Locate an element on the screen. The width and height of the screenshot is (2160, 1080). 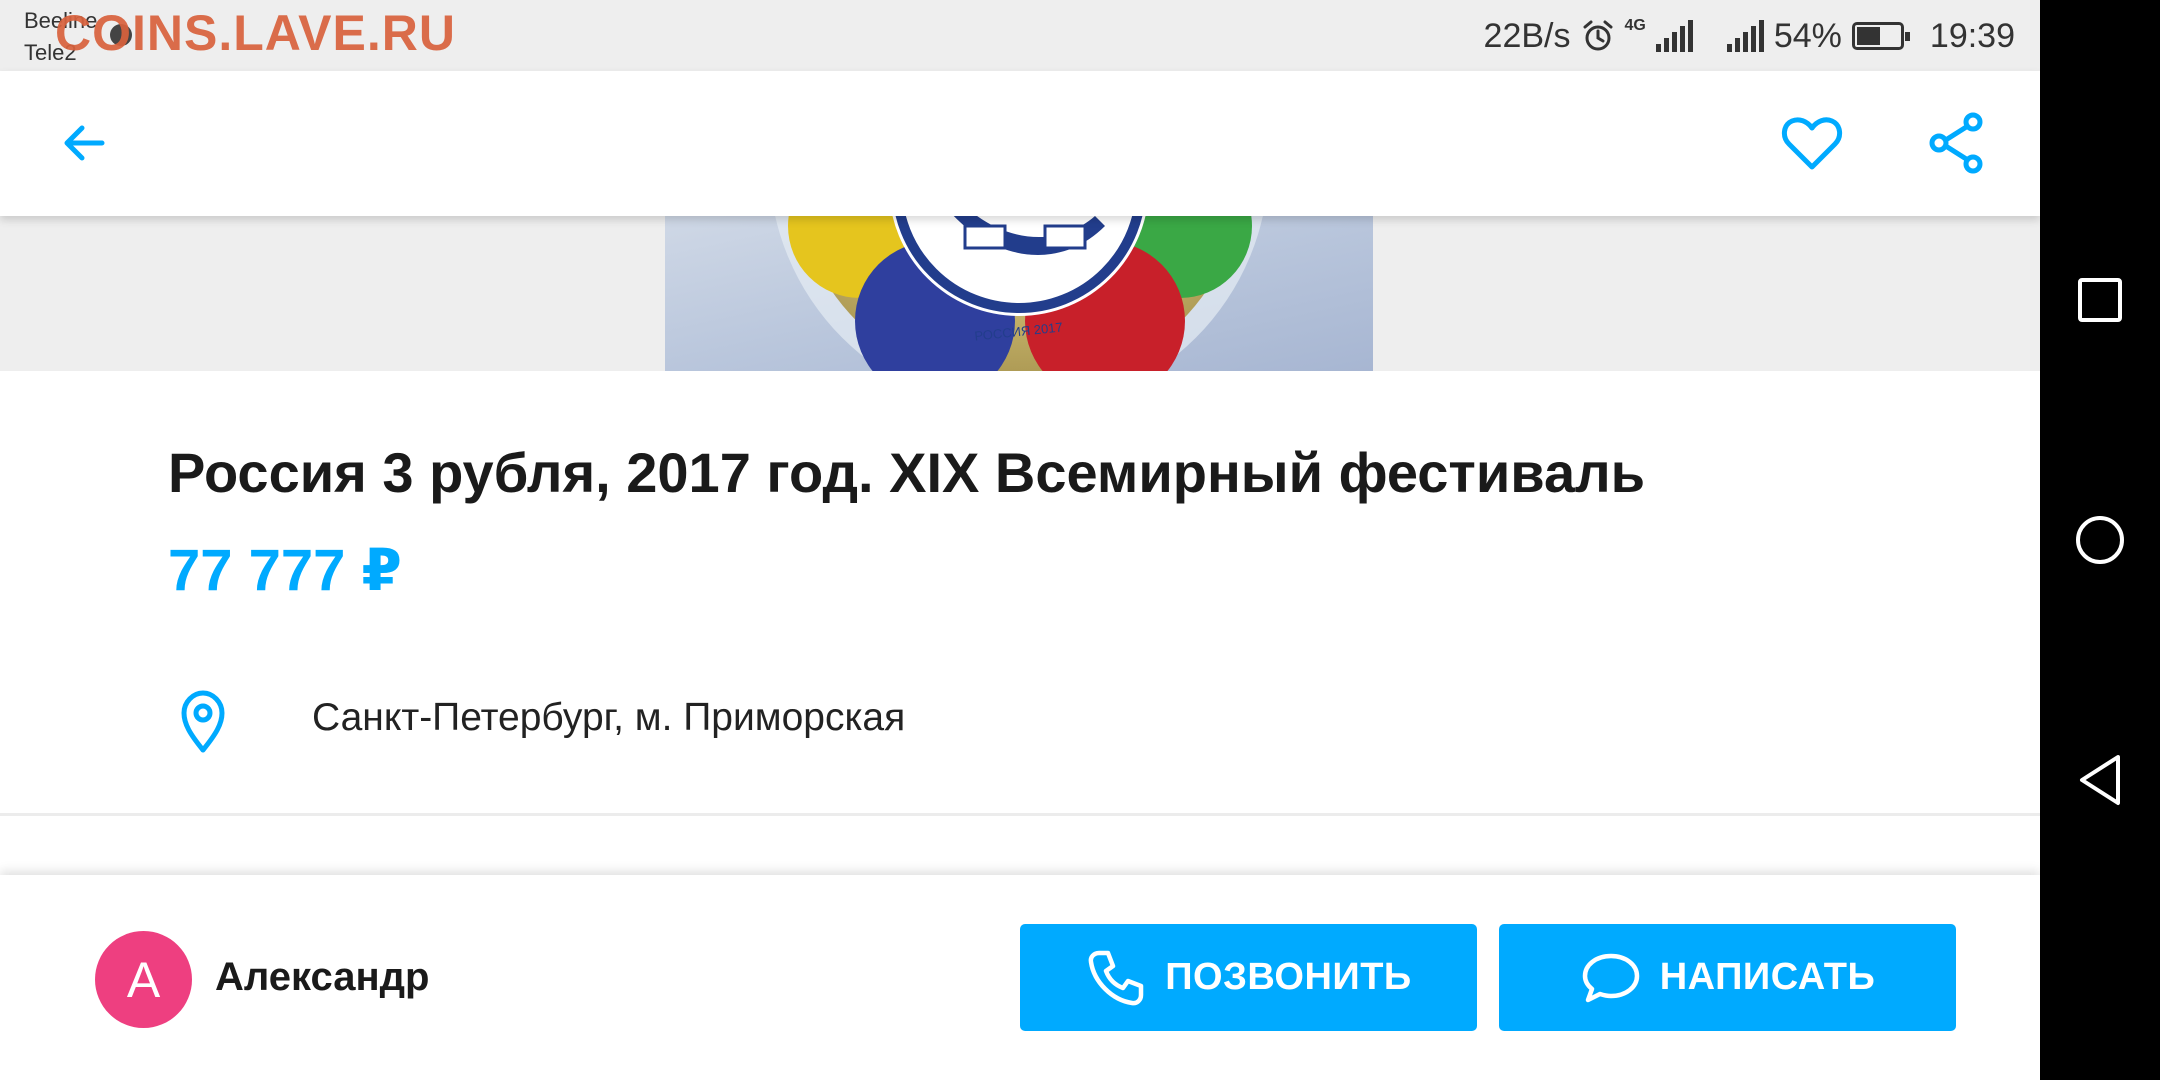
circle-icon is located at coordinates (2100, 540).